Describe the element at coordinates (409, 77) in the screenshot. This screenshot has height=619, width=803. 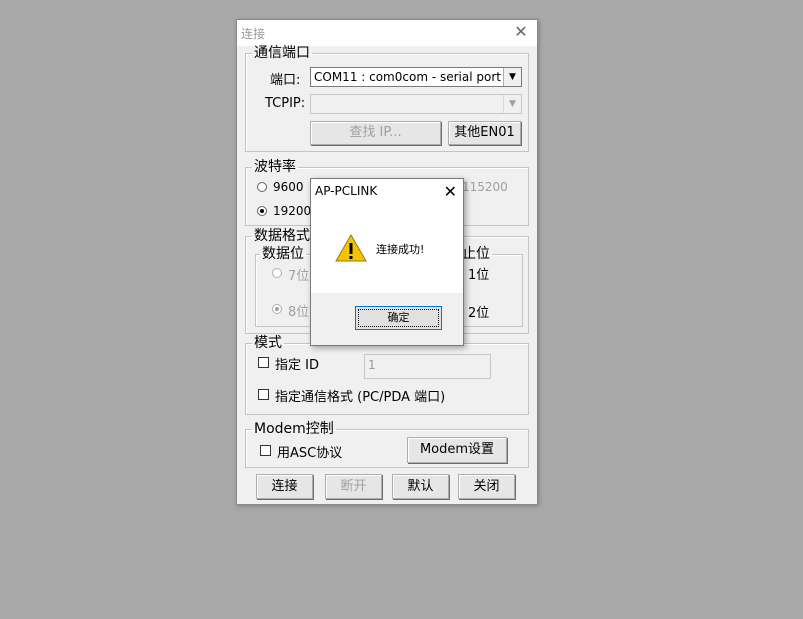
I see `port-select-value: COM11 : com0com - serial port e` at that location.